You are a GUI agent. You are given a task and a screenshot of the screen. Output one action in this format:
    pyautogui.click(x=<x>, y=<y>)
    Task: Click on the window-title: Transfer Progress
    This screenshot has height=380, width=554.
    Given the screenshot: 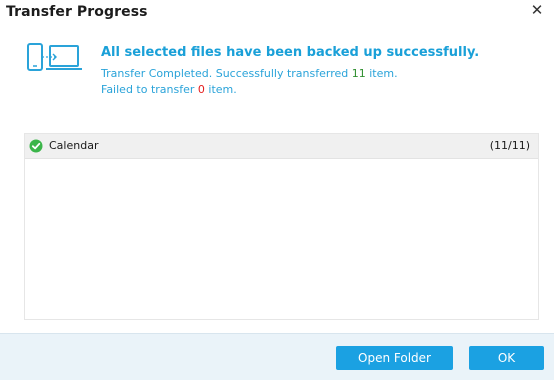 What is the action you would take?
    pyautogui.click(x=77, y=12)
    